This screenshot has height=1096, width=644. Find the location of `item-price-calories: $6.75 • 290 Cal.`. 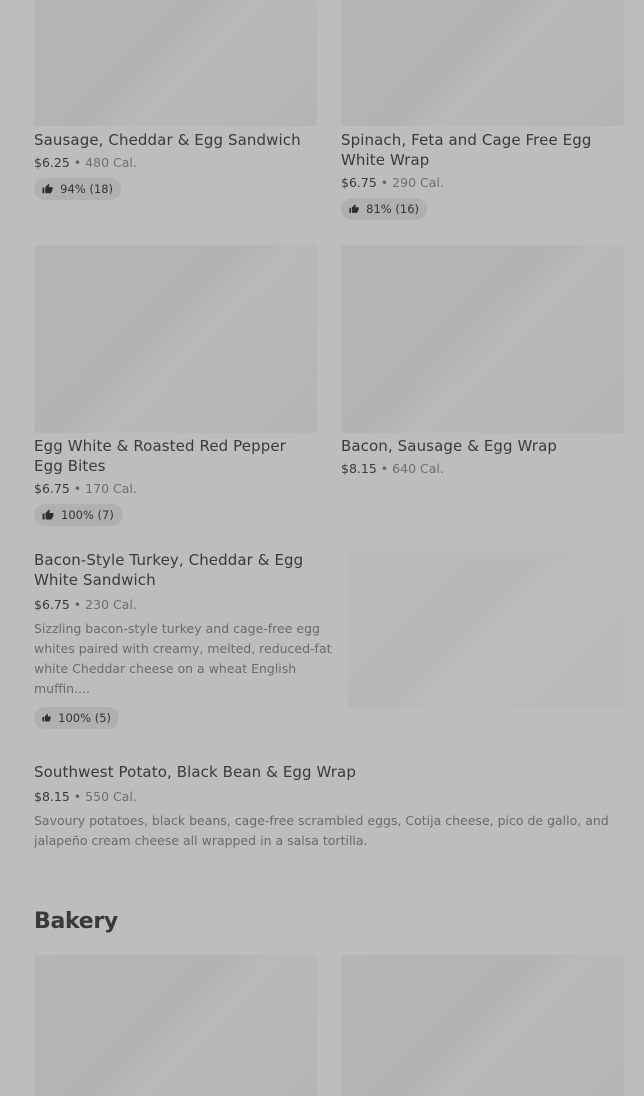

item-price-calories: $6.75 • 290 Cal. is located at coordinates (392, 183).